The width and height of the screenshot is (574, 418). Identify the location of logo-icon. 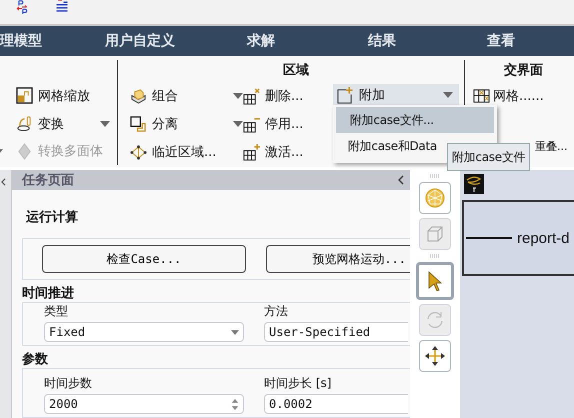
(474, 184).